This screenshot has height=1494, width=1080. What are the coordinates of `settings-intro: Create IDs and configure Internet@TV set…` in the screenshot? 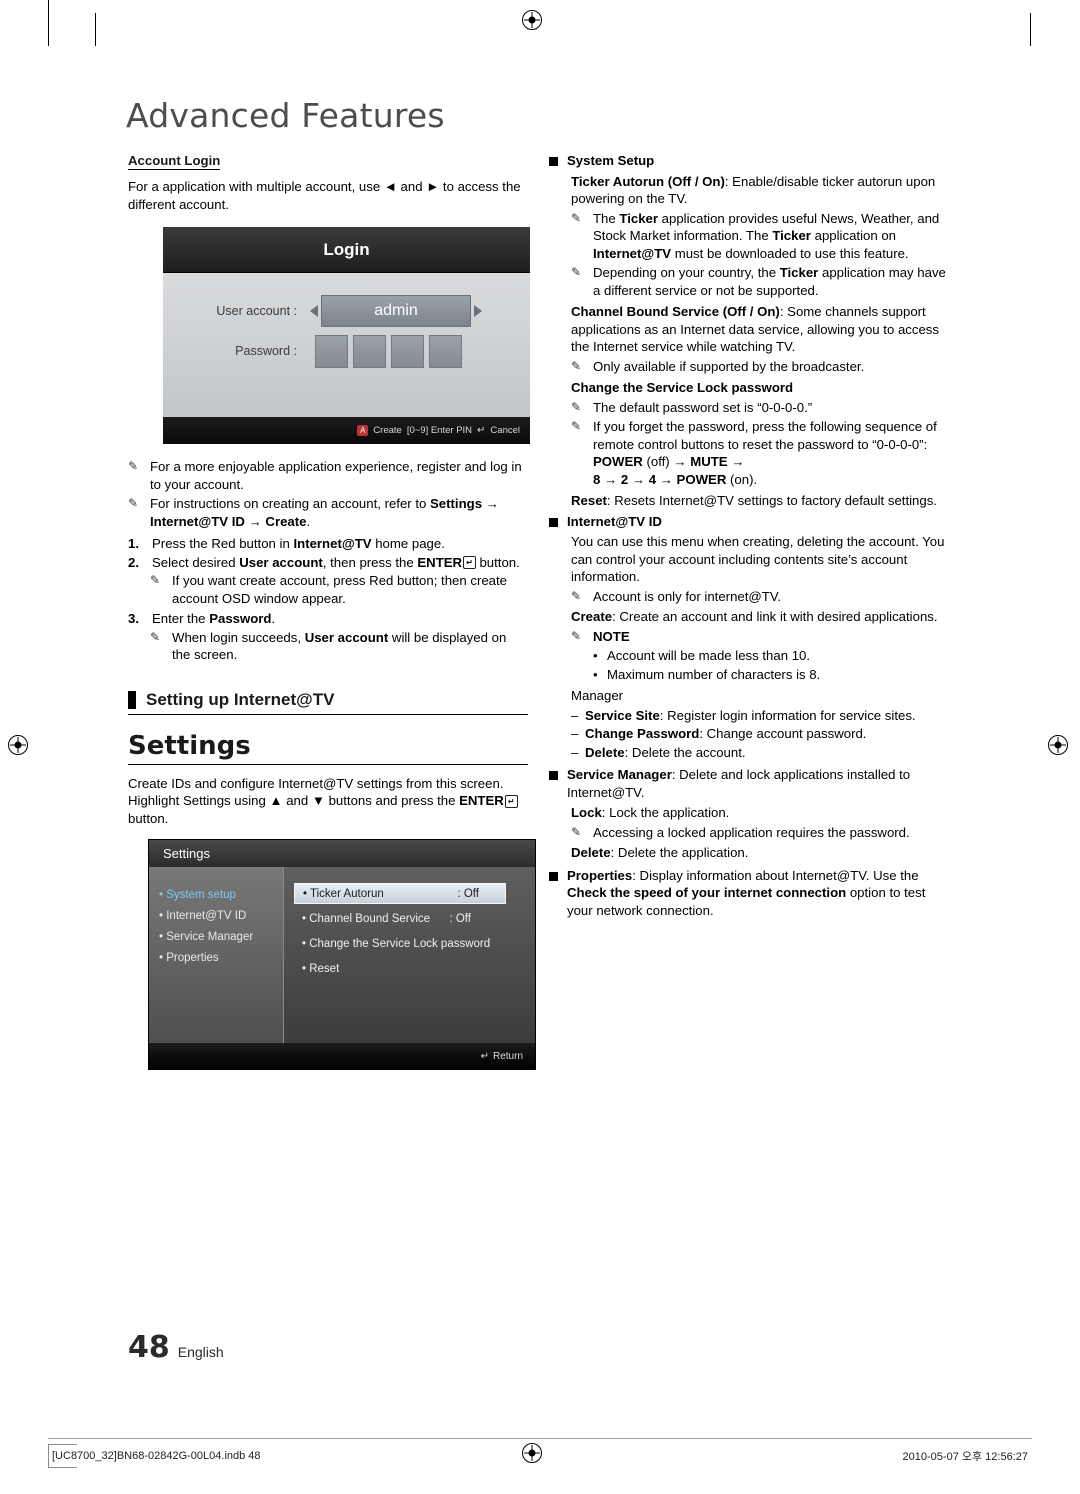 It's located at (328, 801).